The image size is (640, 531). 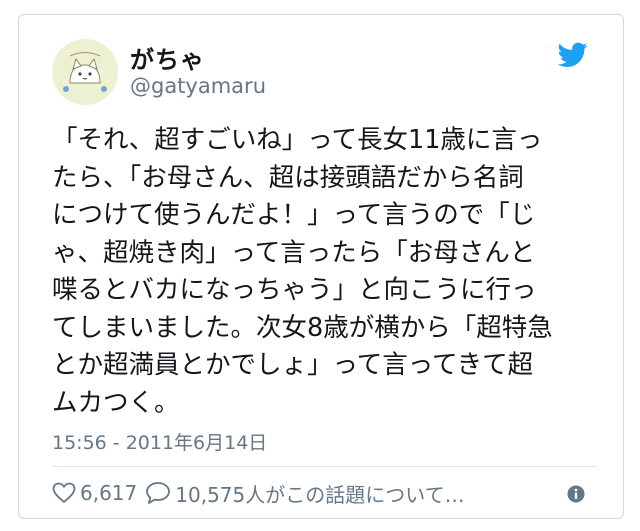 What do you see at coordinates (109, 493) in the screenshot?
I see `like-count: 6,617` at bounding box center [109, 493].